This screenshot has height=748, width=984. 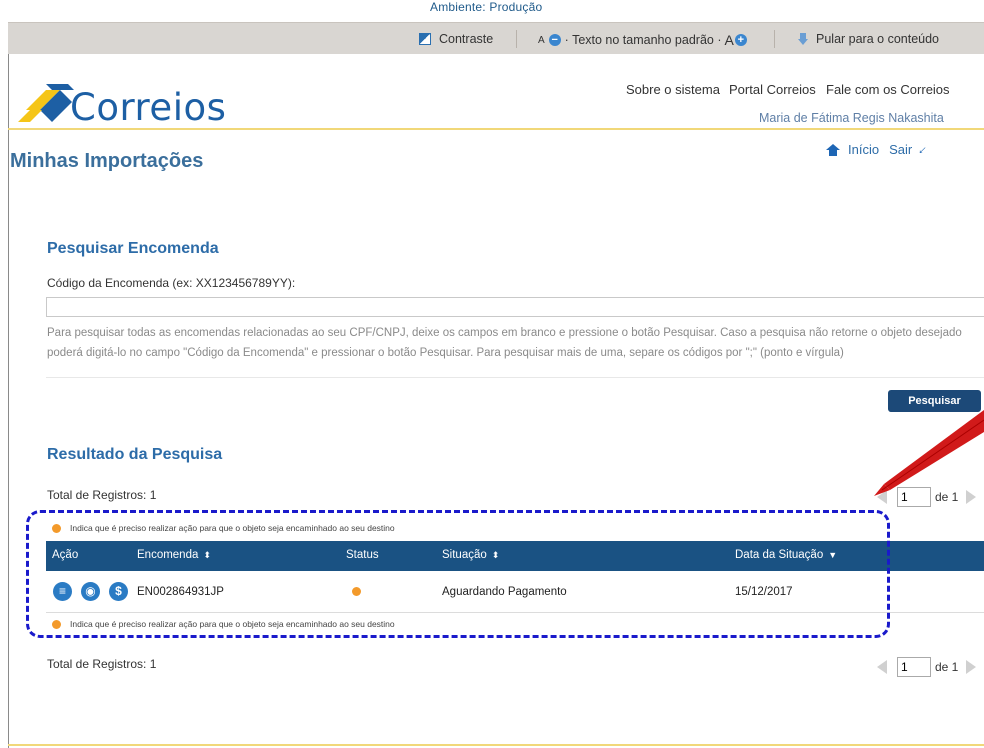 I want to click on header-divider, so click(x=496, y=129).